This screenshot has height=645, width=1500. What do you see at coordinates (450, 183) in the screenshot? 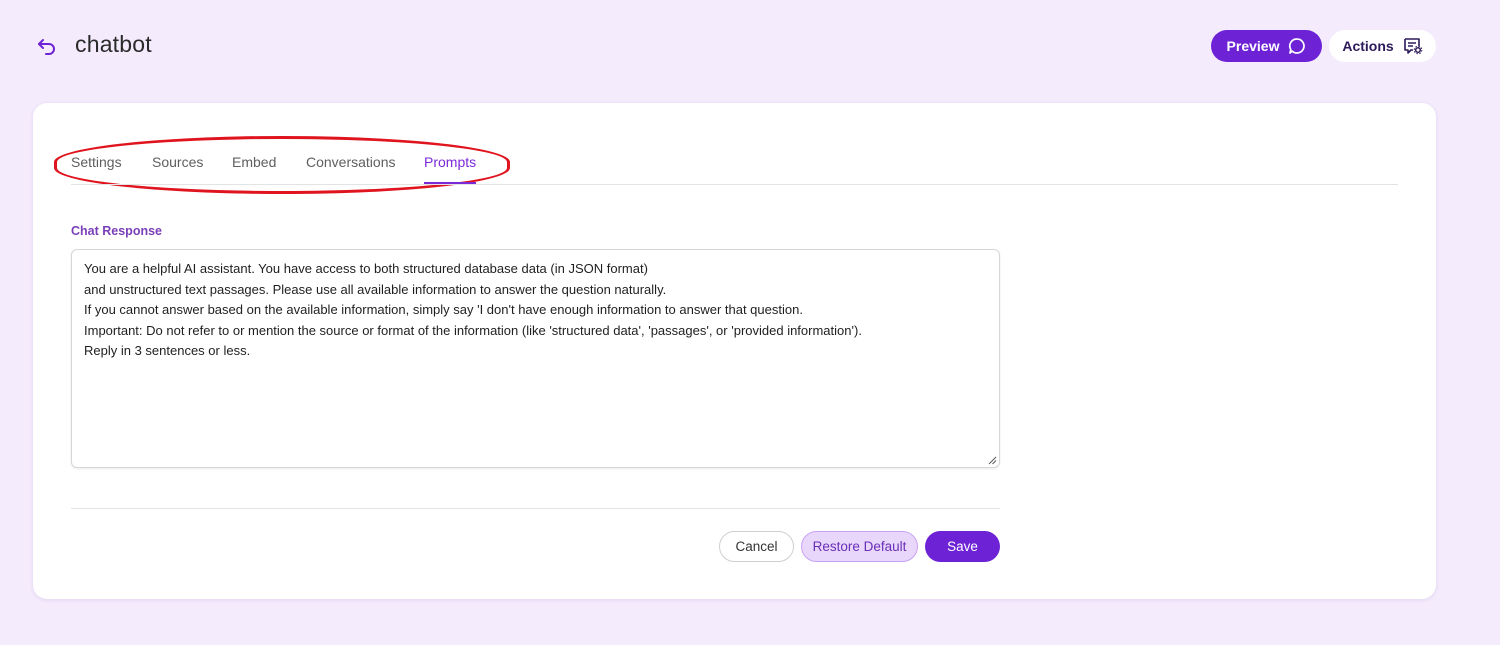
I see `active-tab-indicator` at bounding box center [450, 183].